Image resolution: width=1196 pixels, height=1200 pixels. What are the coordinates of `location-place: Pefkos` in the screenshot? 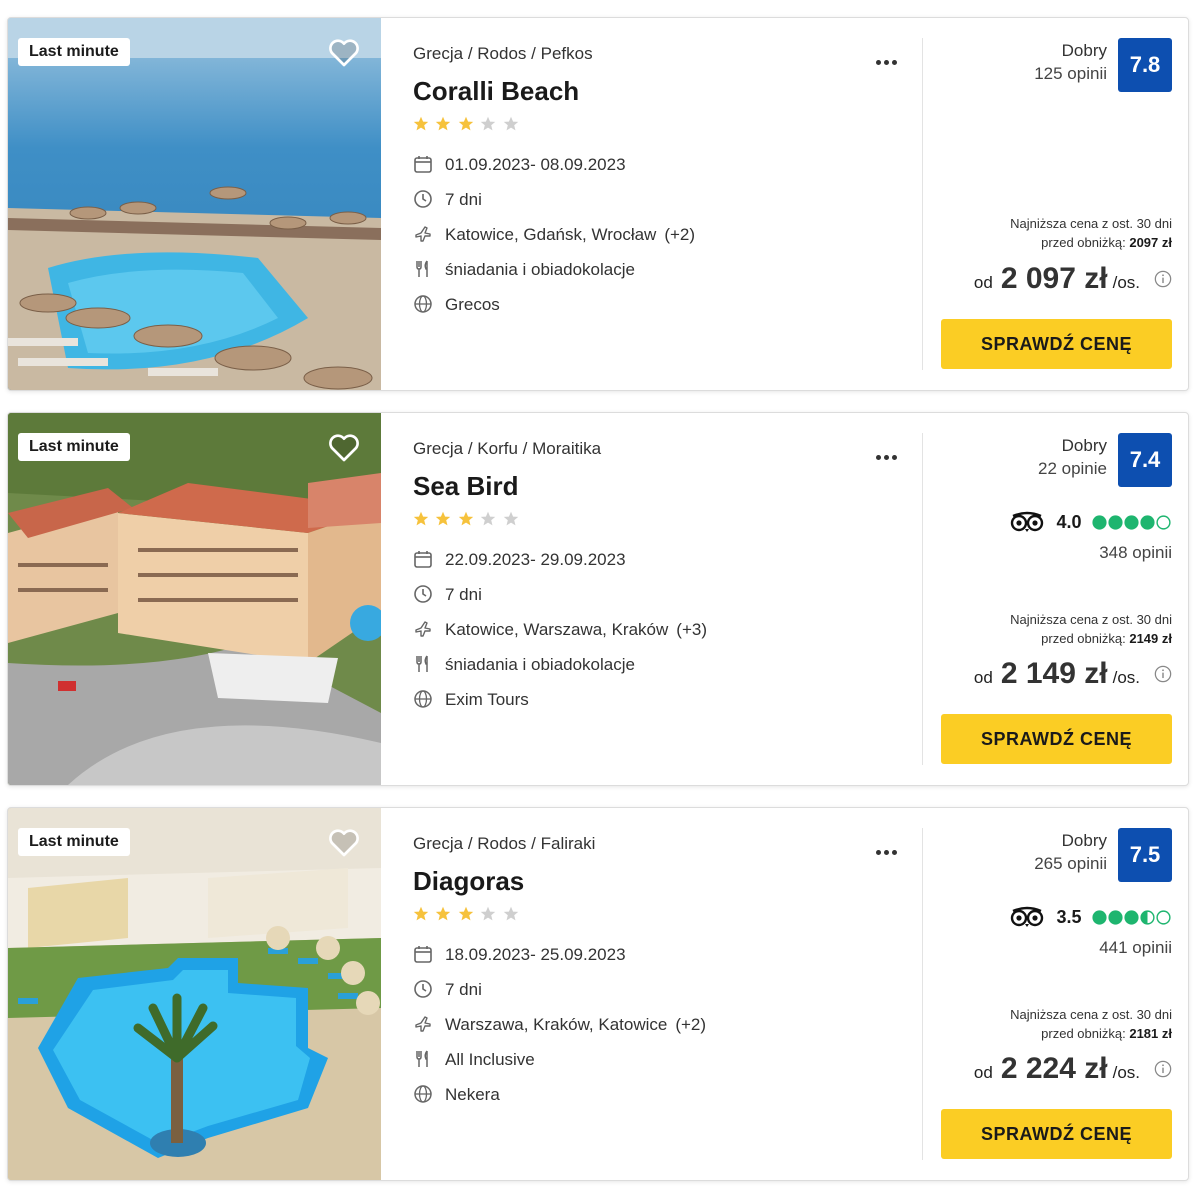 It's located at (567, 53).